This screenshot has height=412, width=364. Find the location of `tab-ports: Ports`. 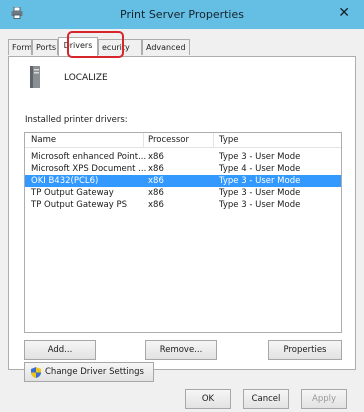

tab-ports: Ports is located at coordinates (45, 47).